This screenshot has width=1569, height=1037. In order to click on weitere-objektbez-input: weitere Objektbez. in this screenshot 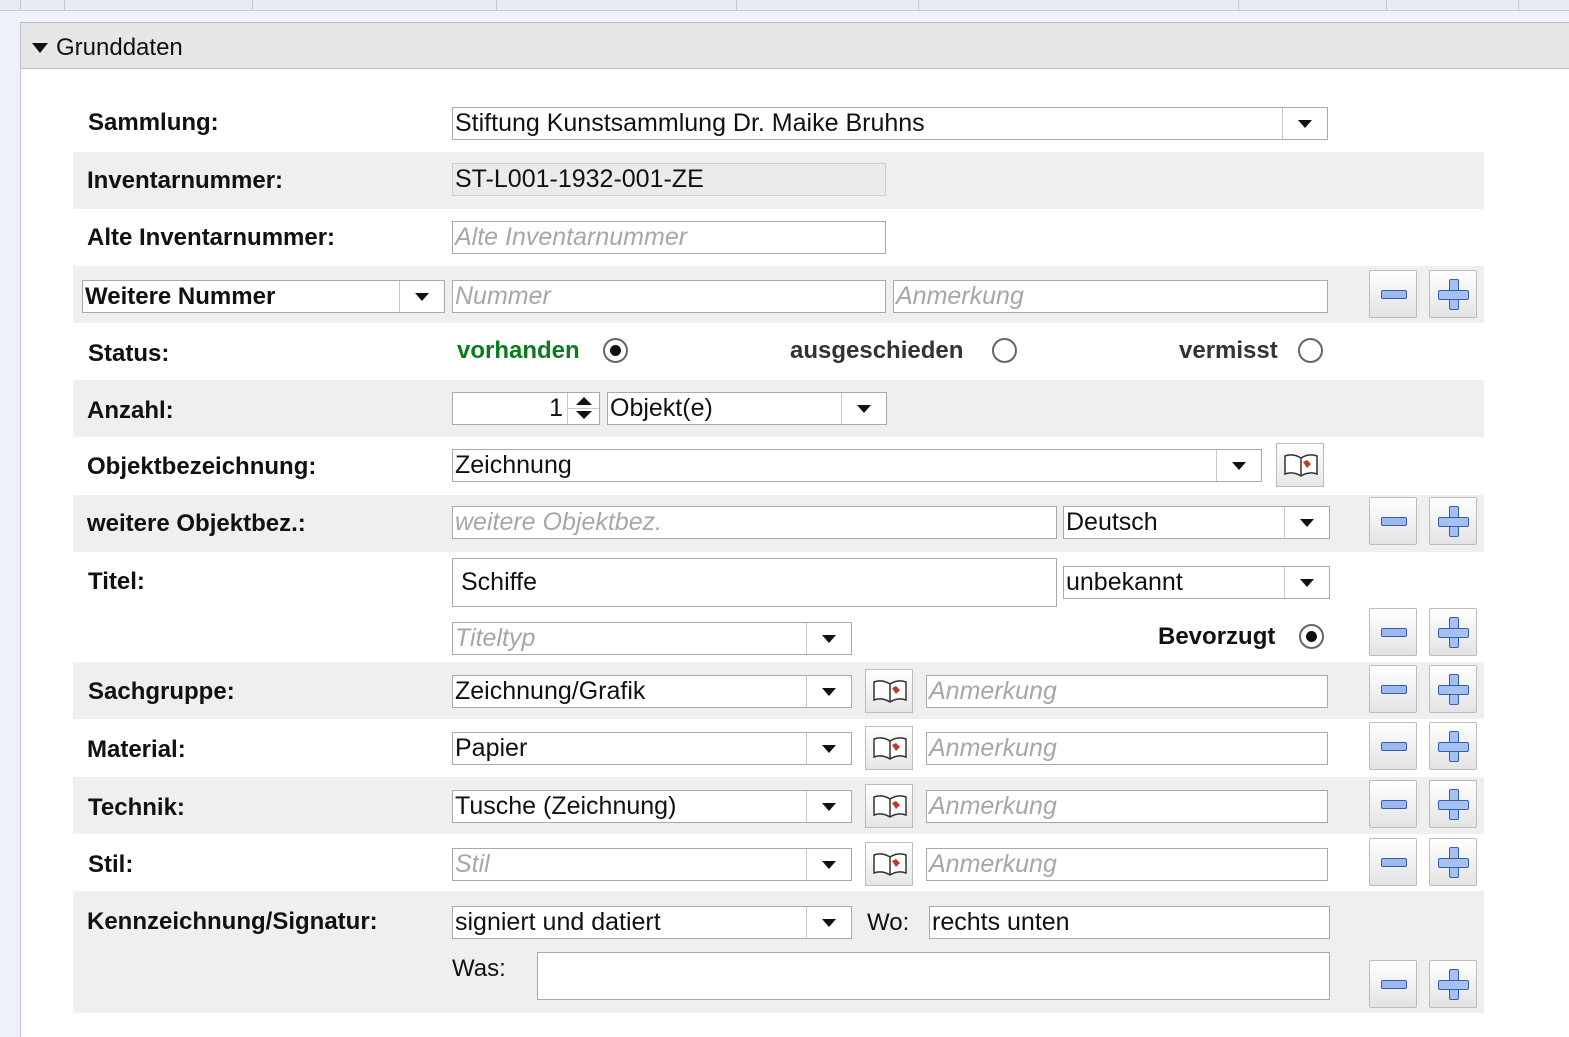, I will do `click(754, 522)`.